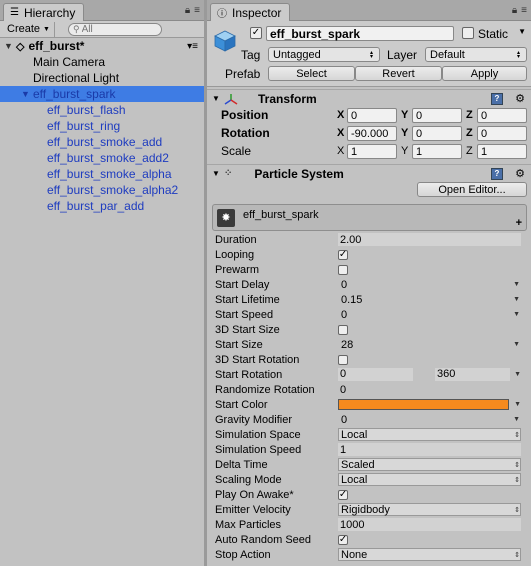 The height and width of the screenshot is (566, 531). I want to click on start-color-swatch, so click(423, 404).